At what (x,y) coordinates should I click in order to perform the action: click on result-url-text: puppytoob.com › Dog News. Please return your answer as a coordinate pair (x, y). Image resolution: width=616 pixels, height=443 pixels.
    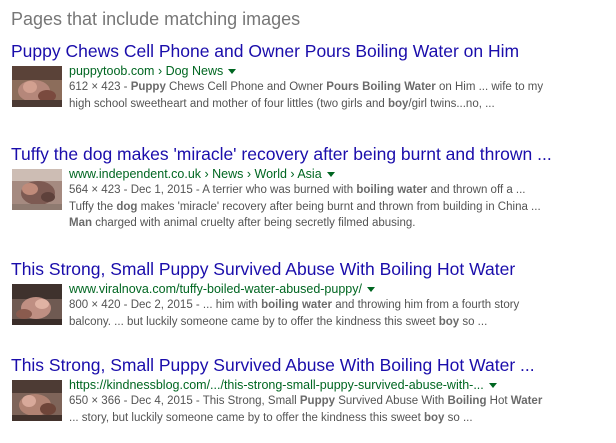
    Looking at the image, I should click on (146, 71).